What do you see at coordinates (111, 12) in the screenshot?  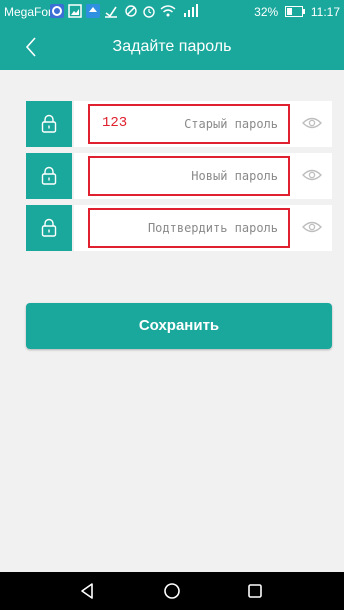 I see `download-icon` at bounding box center [111, 12].